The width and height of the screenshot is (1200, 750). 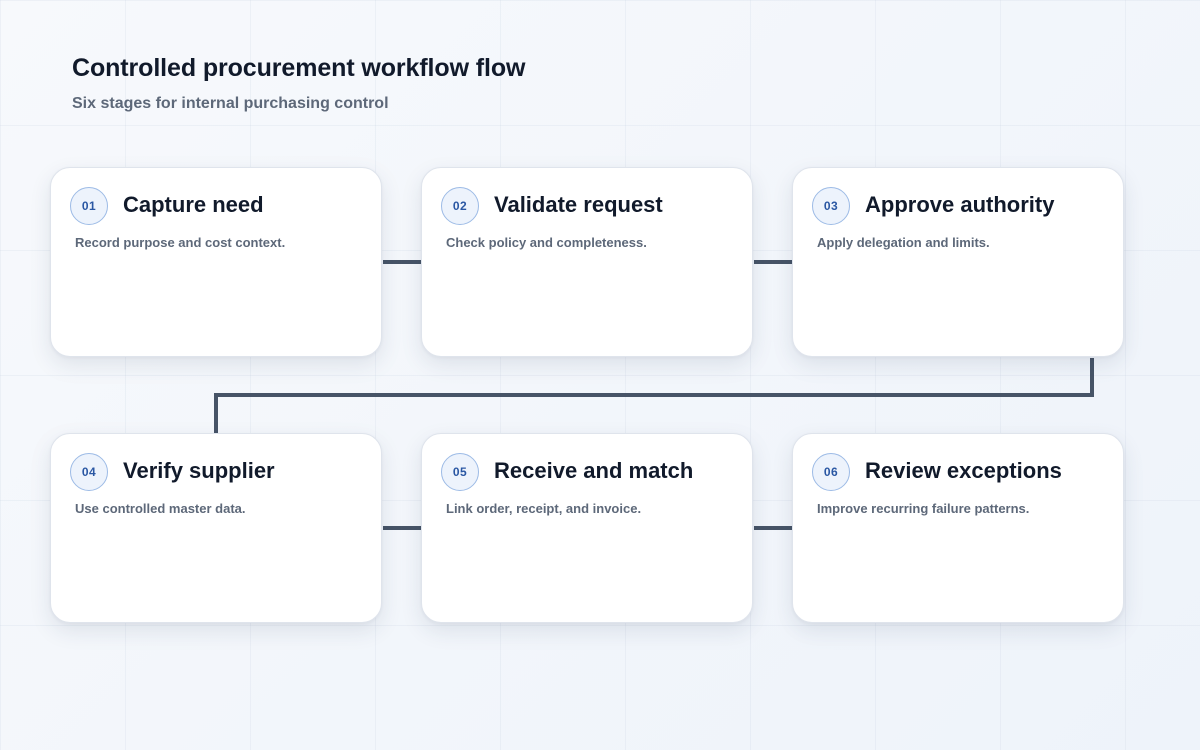 What do you see at coordinates (460, 472) in the screenshot?
I see `stage-number-badge: 05` at bounding box center [460, 472].